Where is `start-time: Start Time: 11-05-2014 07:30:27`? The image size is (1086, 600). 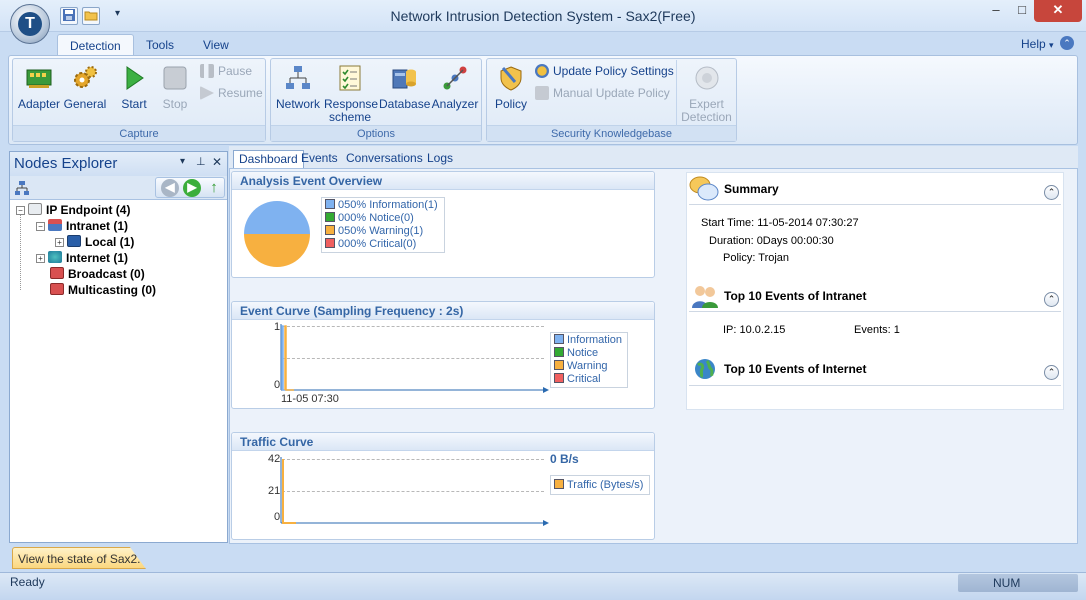 start-time: Start Time: 11-05-2014 07:30:27 is located at coordinates (780, 223).